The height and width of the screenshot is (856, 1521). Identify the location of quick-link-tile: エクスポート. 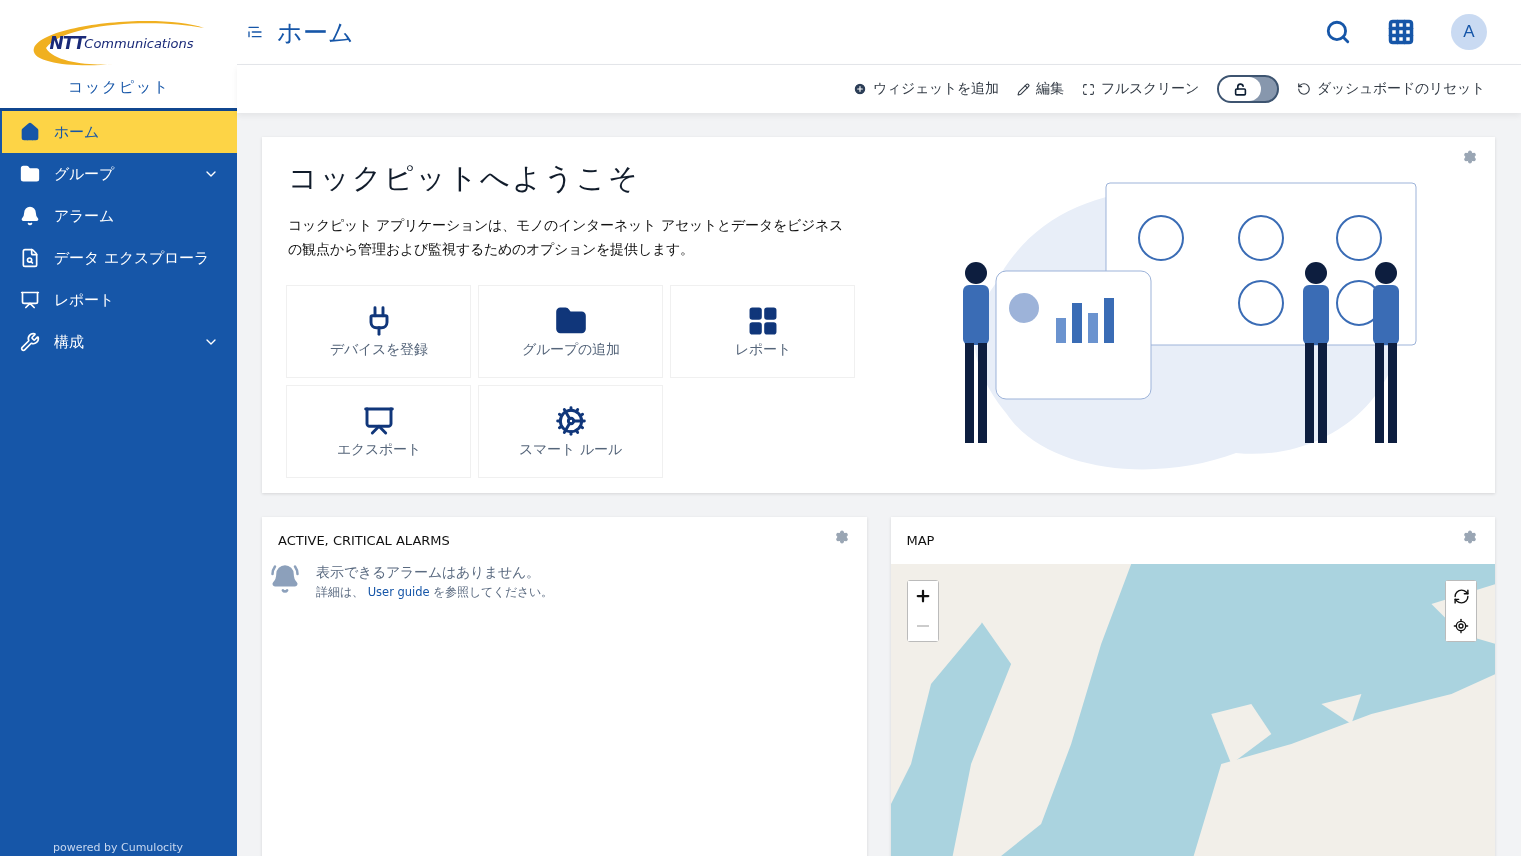
(378, 431).